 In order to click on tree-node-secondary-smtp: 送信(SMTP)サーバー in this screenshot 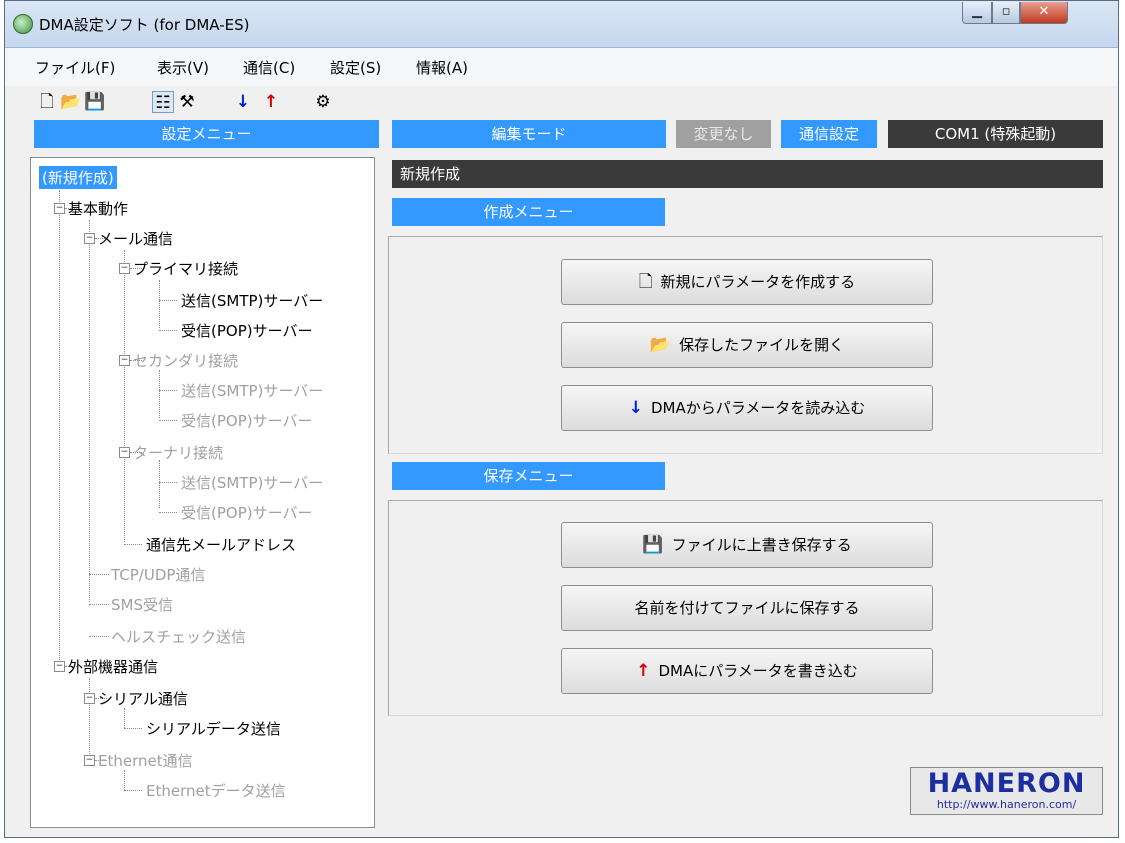, I will do `click(252, 390)`.